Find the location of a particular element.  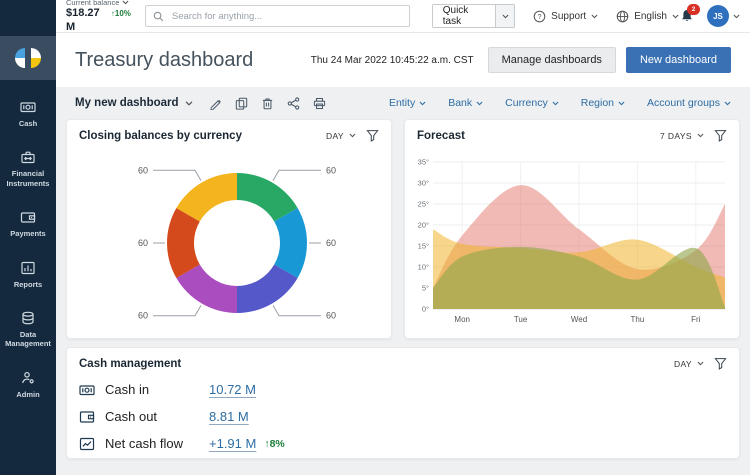

net-cash-flow-value-link: +1.91 M is located at coordinates (232, 443).